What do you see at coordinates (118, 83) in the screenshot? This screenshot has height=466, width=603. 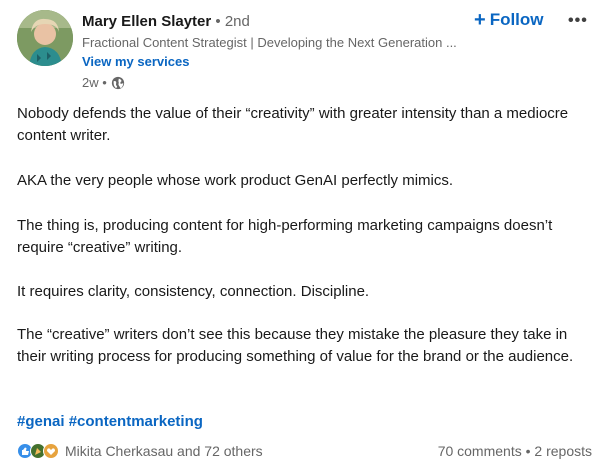 I see `globe-icon` at bounding box center [118, 83].